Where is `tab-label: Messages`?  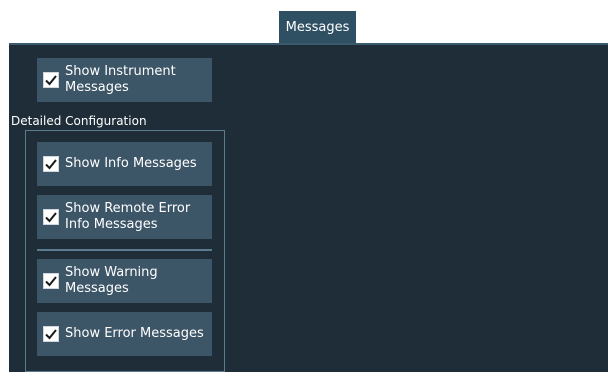 tab-label: Messages is located at coordinates (317, 27).